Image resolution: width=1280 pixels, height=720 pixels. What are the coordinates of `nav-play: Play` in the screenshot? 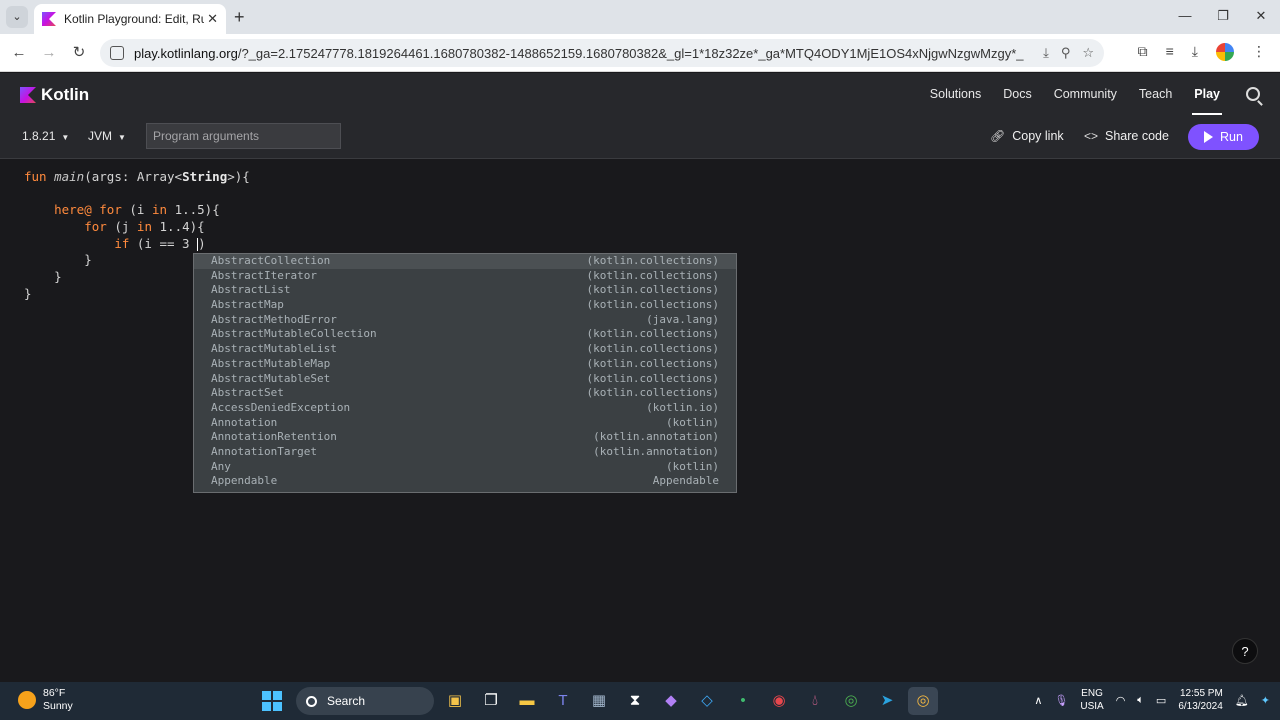 It's located at (1207, 94).